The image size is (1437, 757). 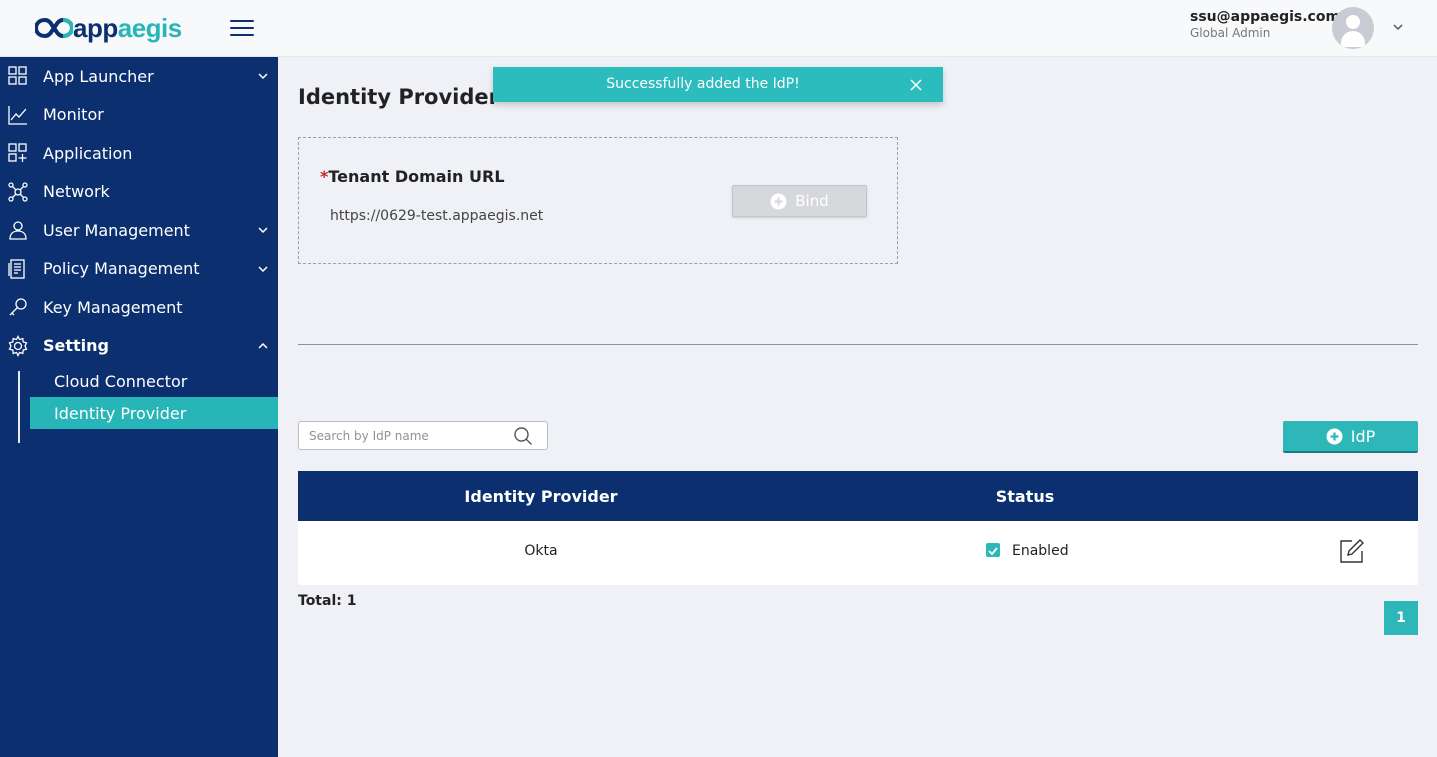 I want to click on sidebar-item-user-management: User Management, so click(x=139, y=230).